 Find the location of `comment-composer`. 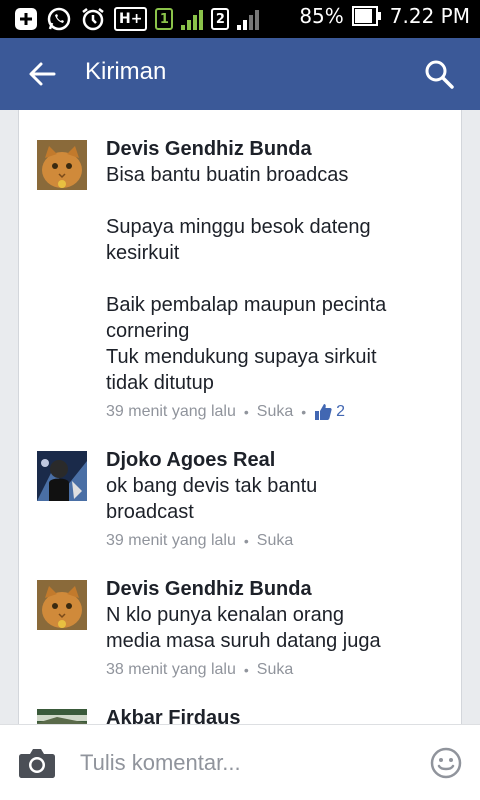

comment-composer is located at coordinates (240, 762).